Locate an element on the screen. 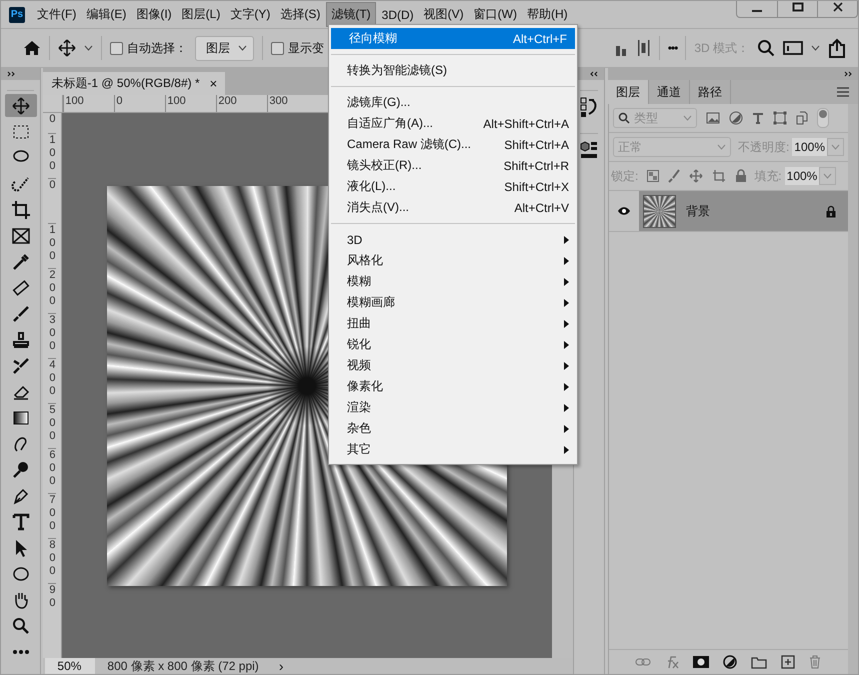  collapse-icon is located at coordinates (594, 74).